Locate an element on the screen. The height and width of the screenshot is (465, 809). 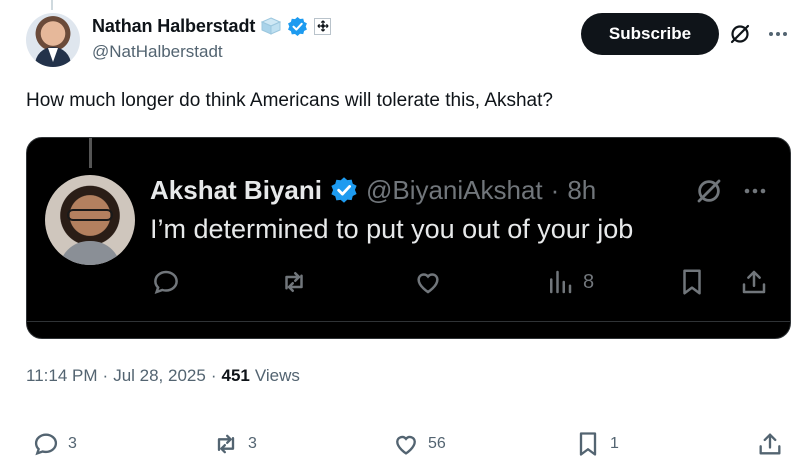
author-name-row: Nathan Halberstadt is located at coordinates (212, 26).